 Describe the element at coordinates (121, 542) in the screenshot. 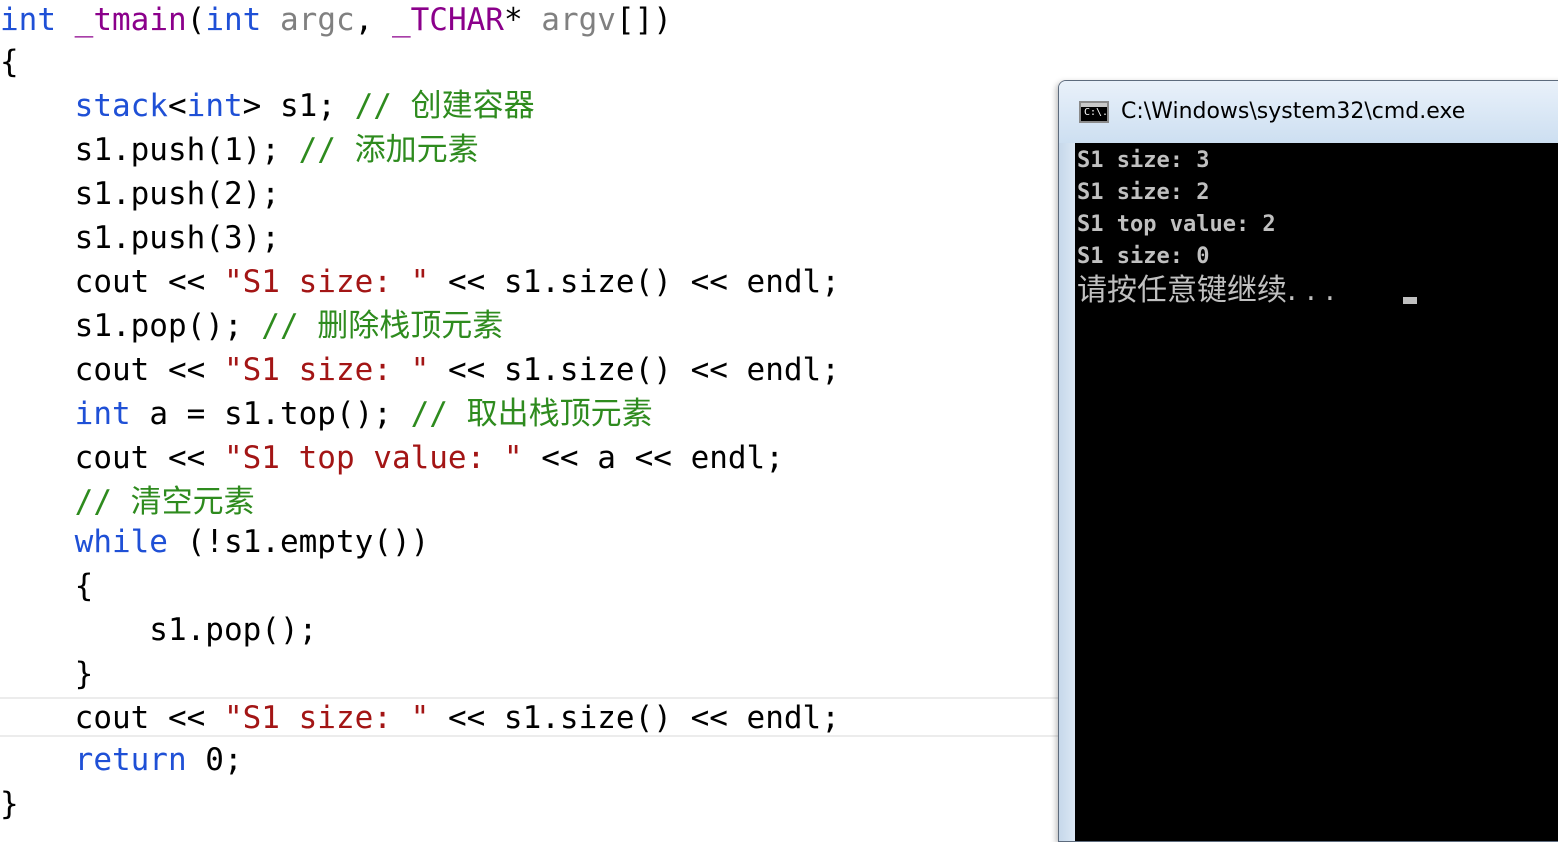

I see `code-token-keyword: while` at that location.